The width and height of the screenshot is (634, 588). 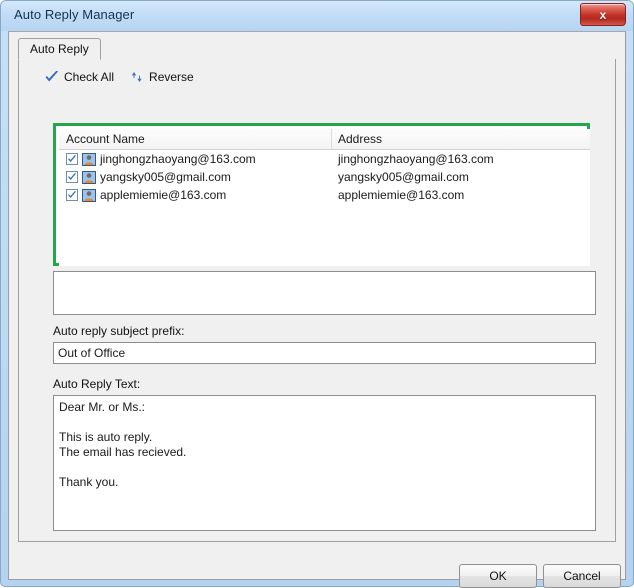 What do you see at coordinates (59, 49) in the screenshot?
I see `tab-auto-reply: Auto Reply` at bounding box center [59, 49].